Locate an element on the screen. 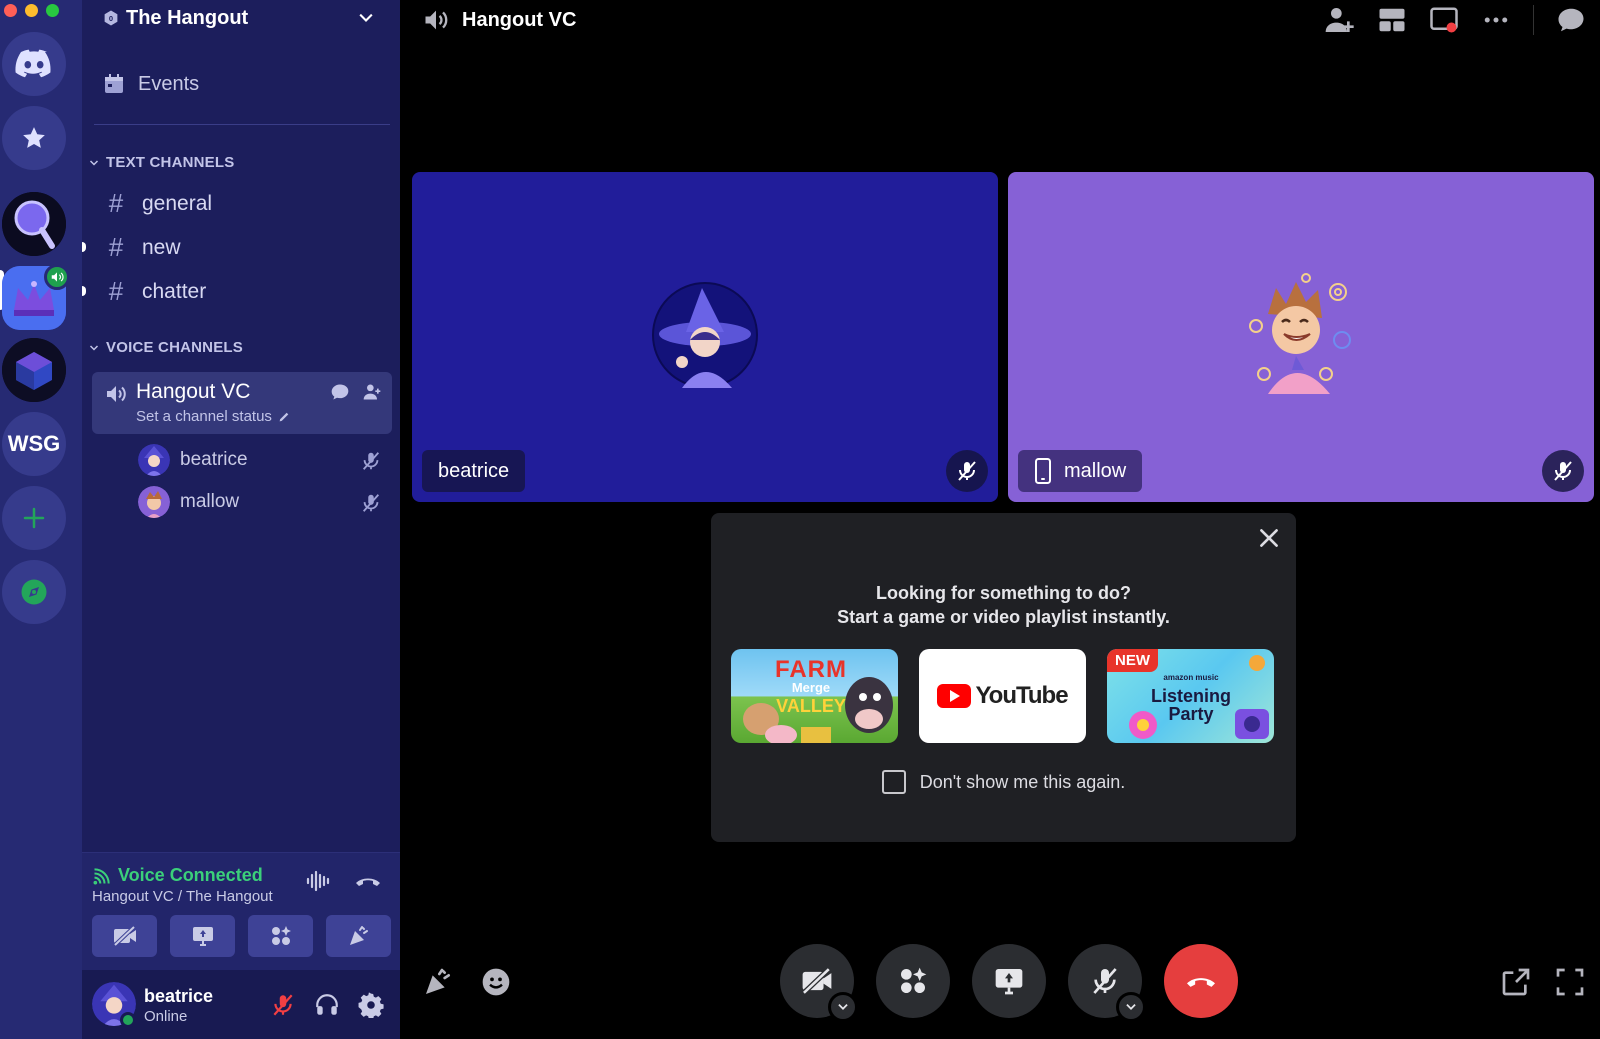 The width and height of the screenshot is (1600, 1039). discord-home-button is located at coordinates (34, 64).